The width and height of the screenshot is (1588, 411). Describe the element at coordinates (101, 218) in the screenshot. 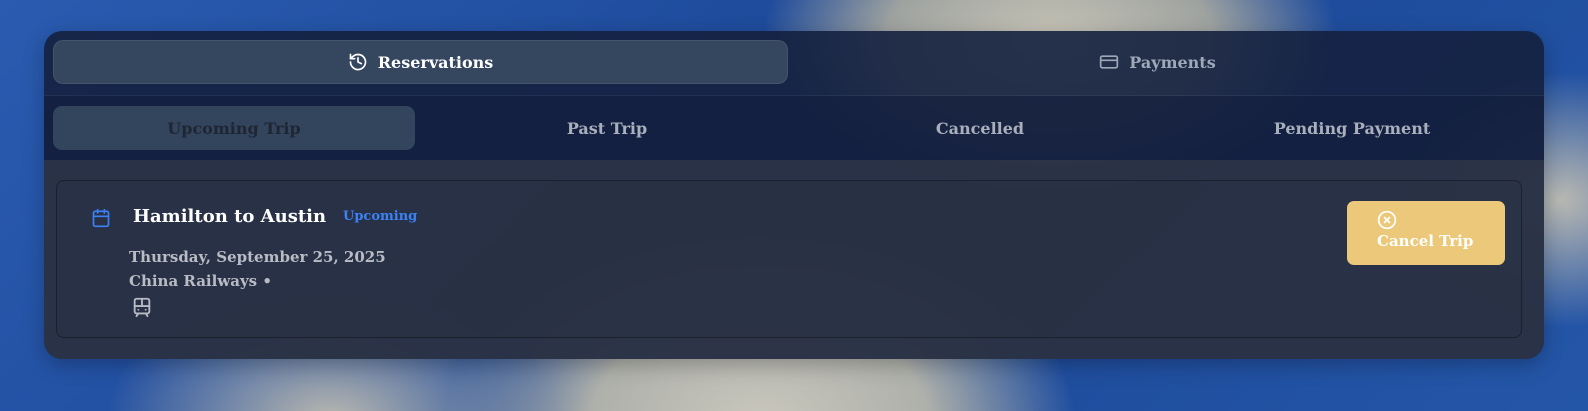

I see `calendar-icon` at that location.